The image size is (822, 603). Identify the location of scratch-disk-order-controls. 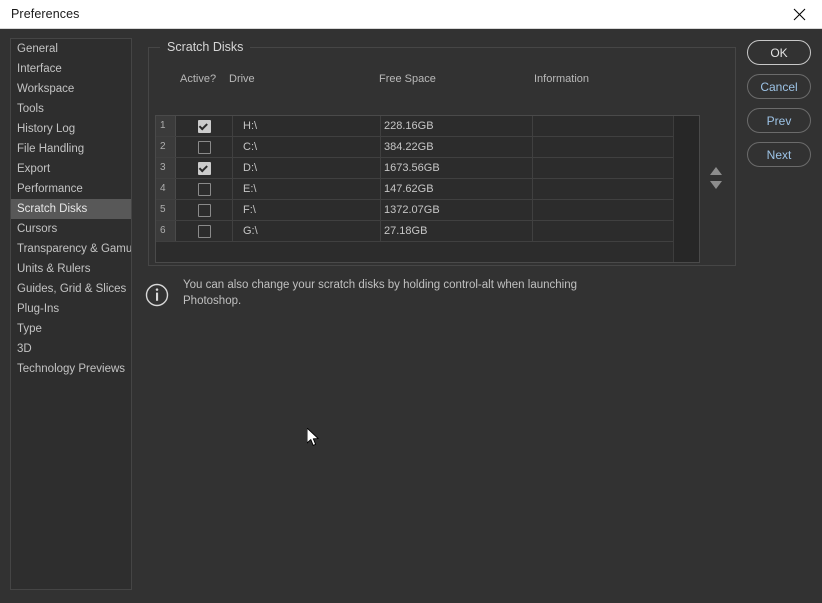
(716, 185).